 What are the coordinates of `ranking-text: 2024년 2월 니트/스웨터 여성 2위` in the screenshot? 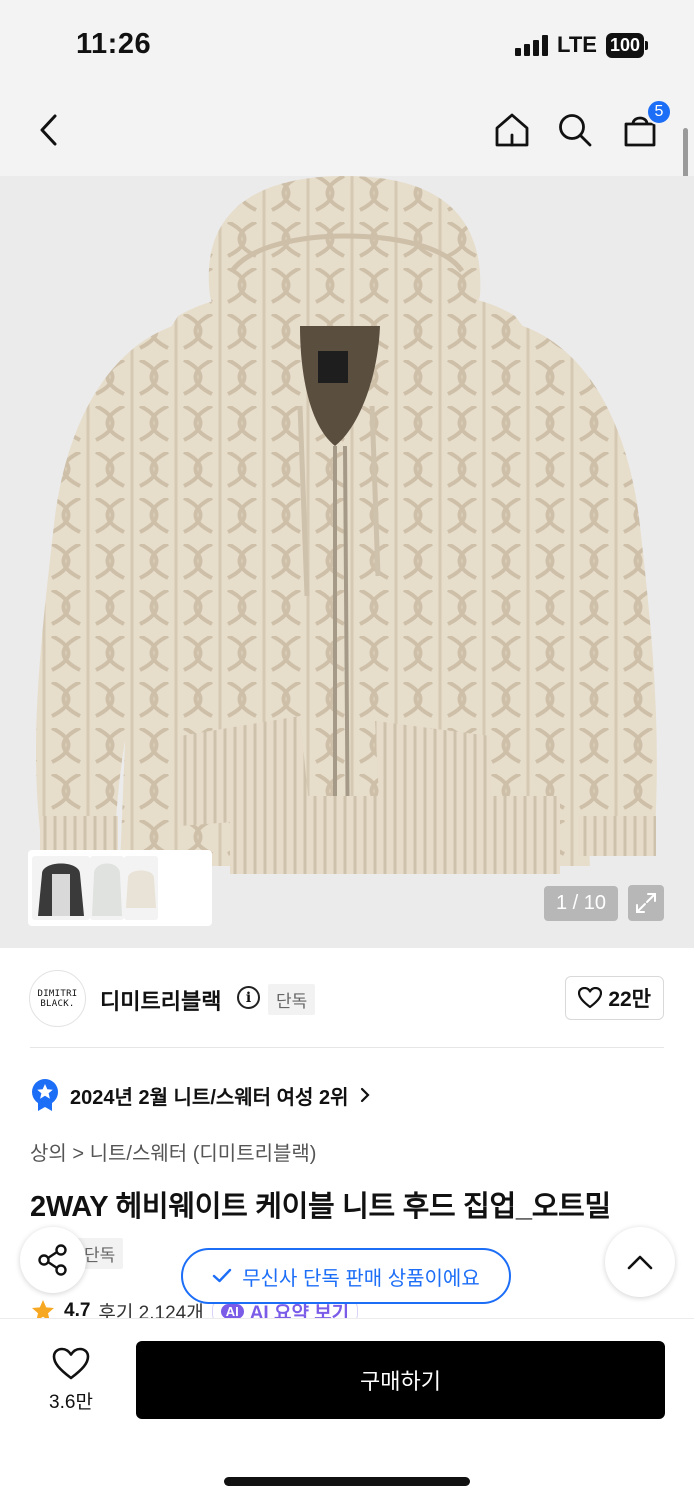 It's located at (209, 1097).